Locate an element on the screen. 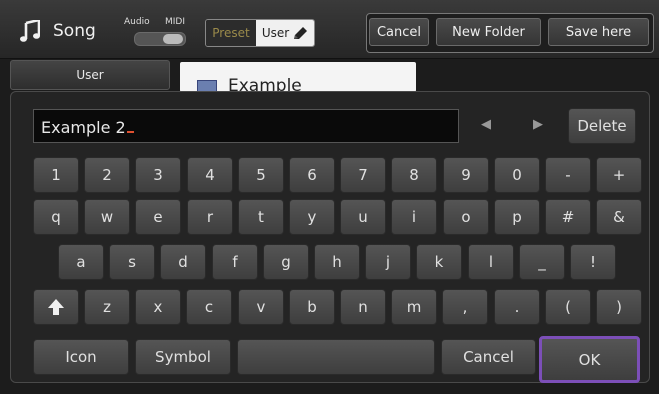 The image size is (659, 394). key-label: v is located at coordinates (261, 307).